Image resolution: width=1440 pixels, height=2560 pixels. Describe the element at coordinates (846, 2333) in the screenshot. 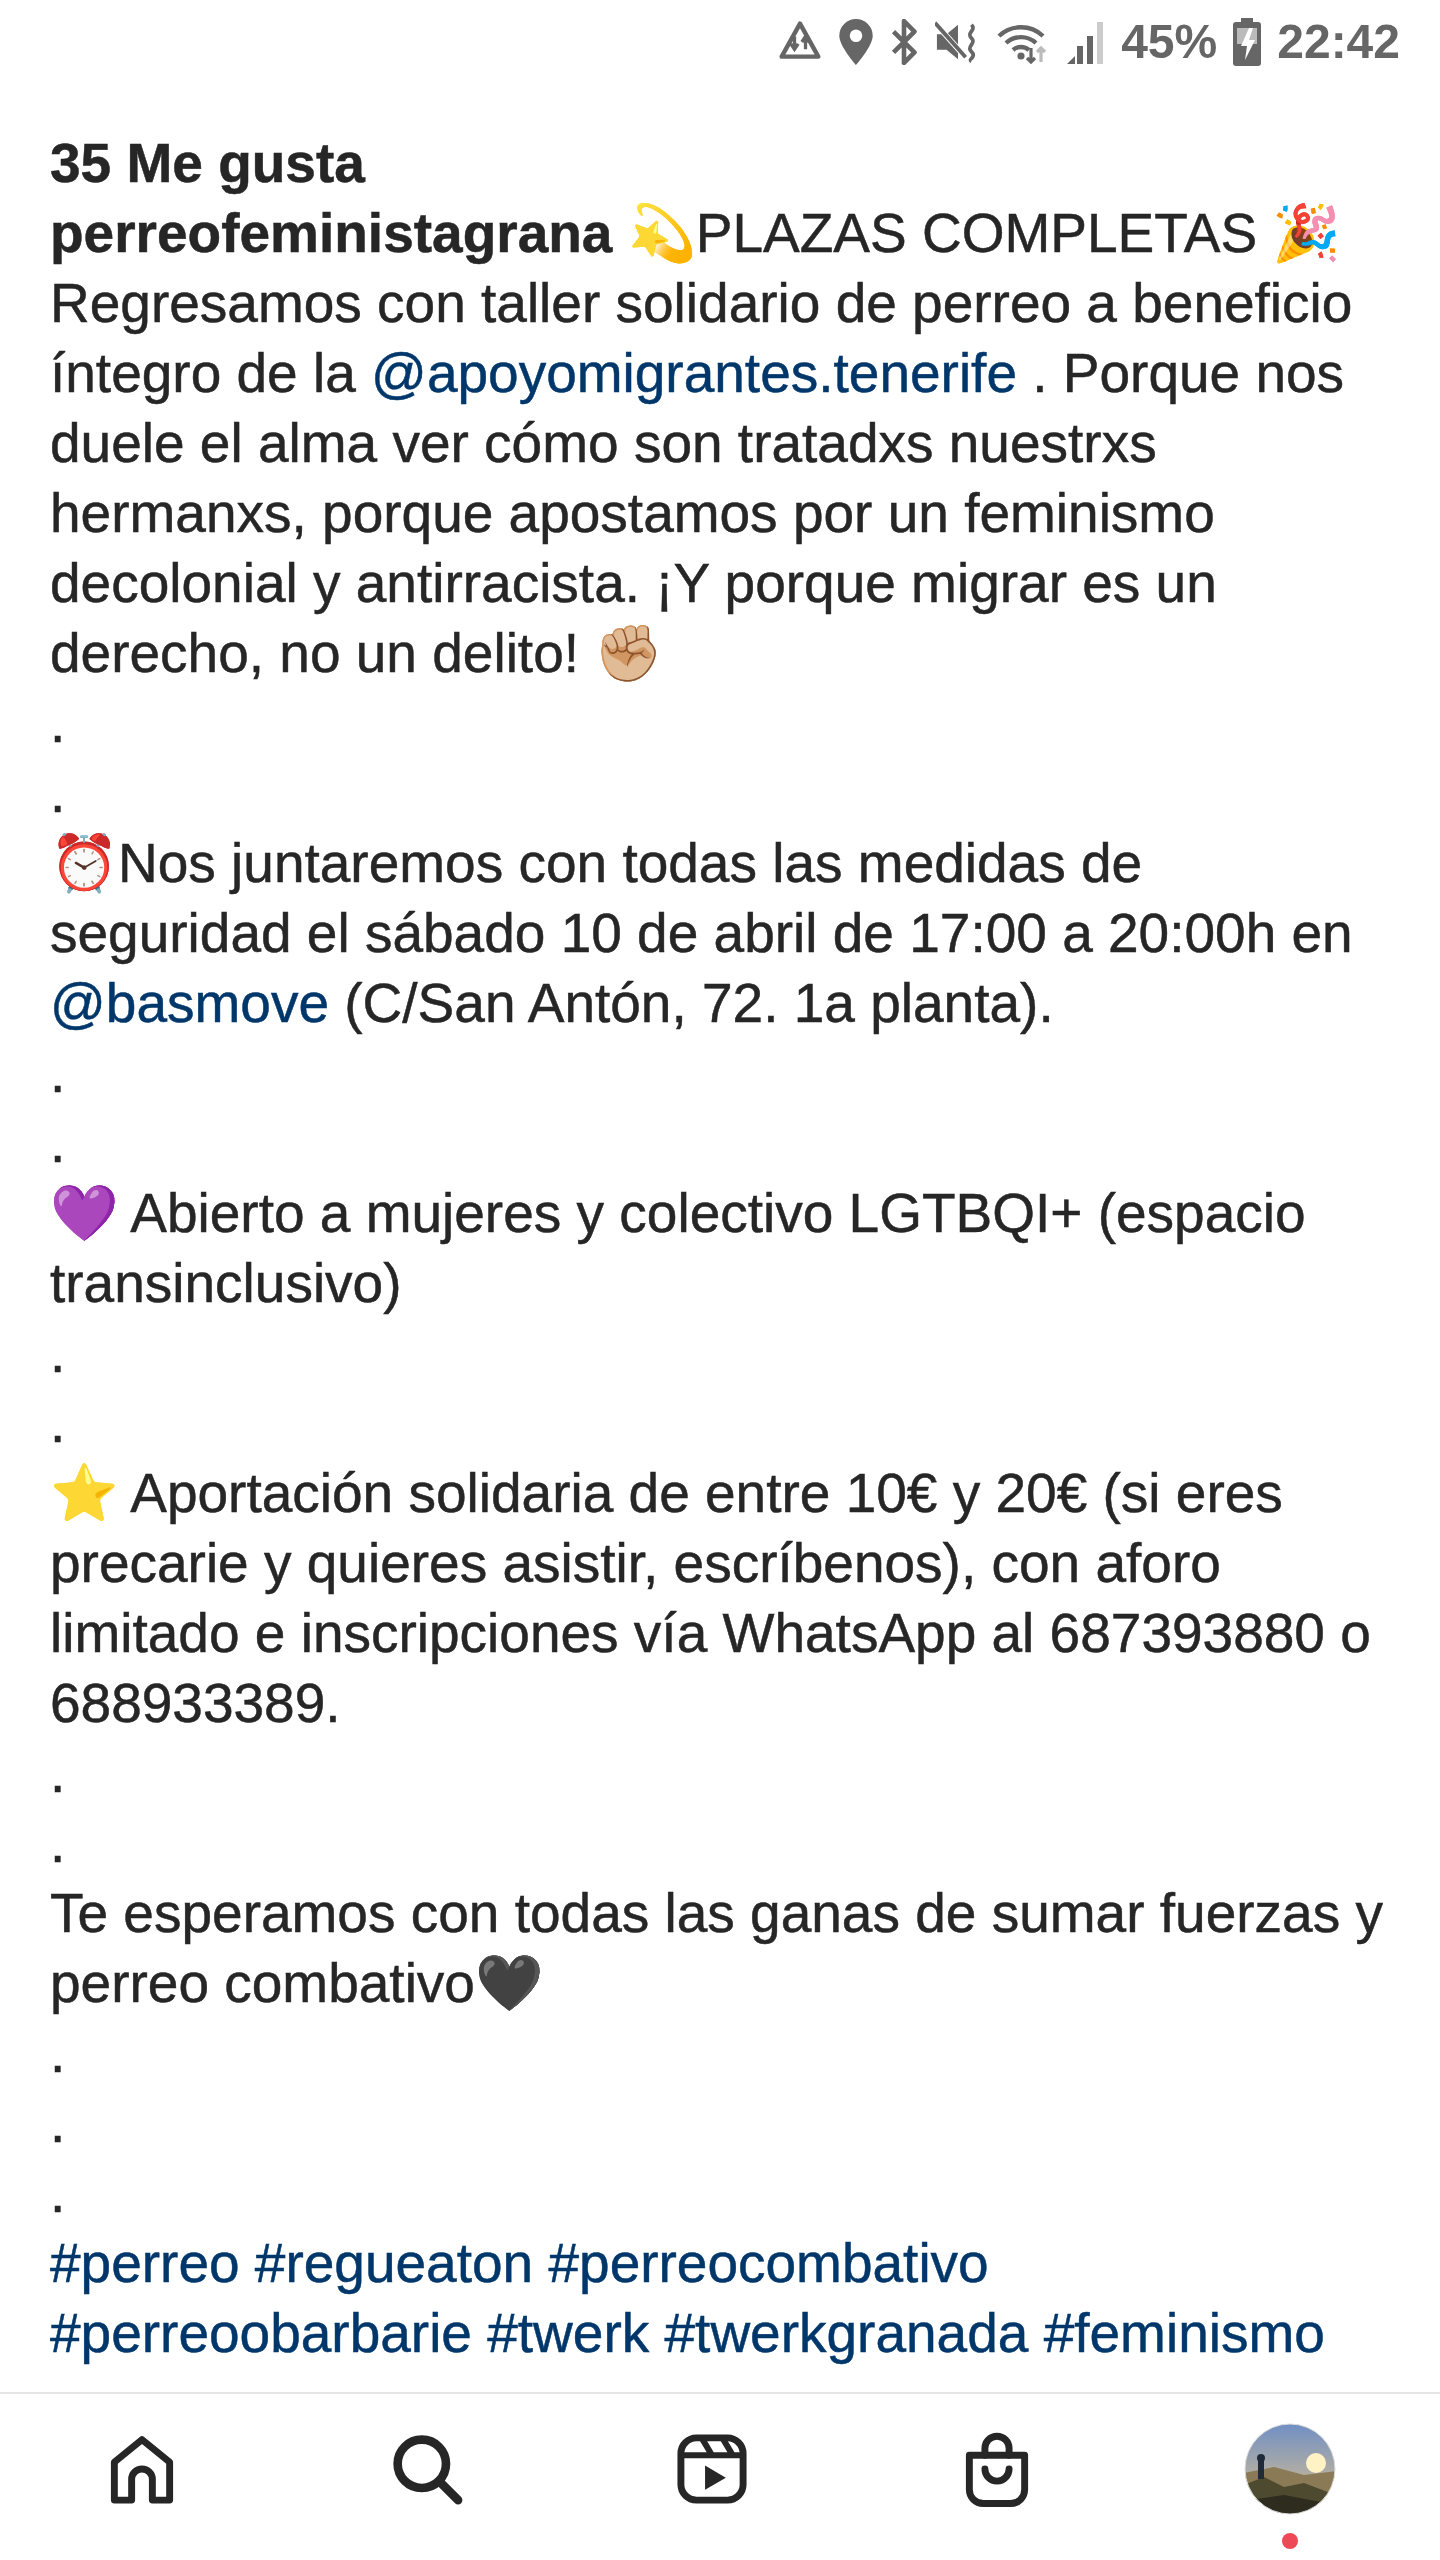

I see `hashtag-link: #twerkgranada` at that location.